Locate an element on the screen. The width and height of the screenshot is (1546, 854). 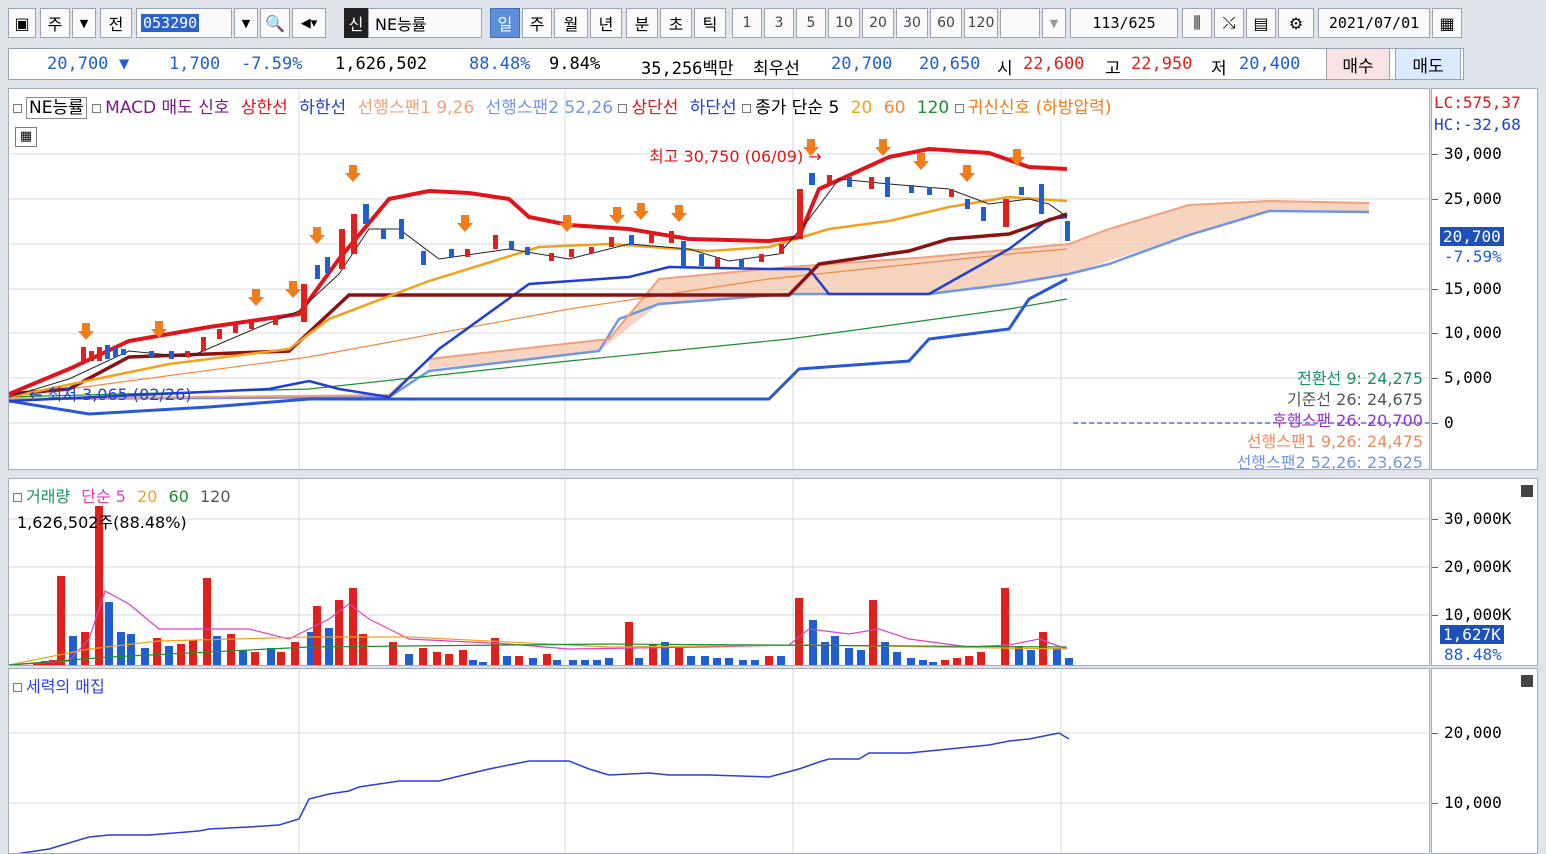
interval-1: 1 is located at coordinates (747, 23).